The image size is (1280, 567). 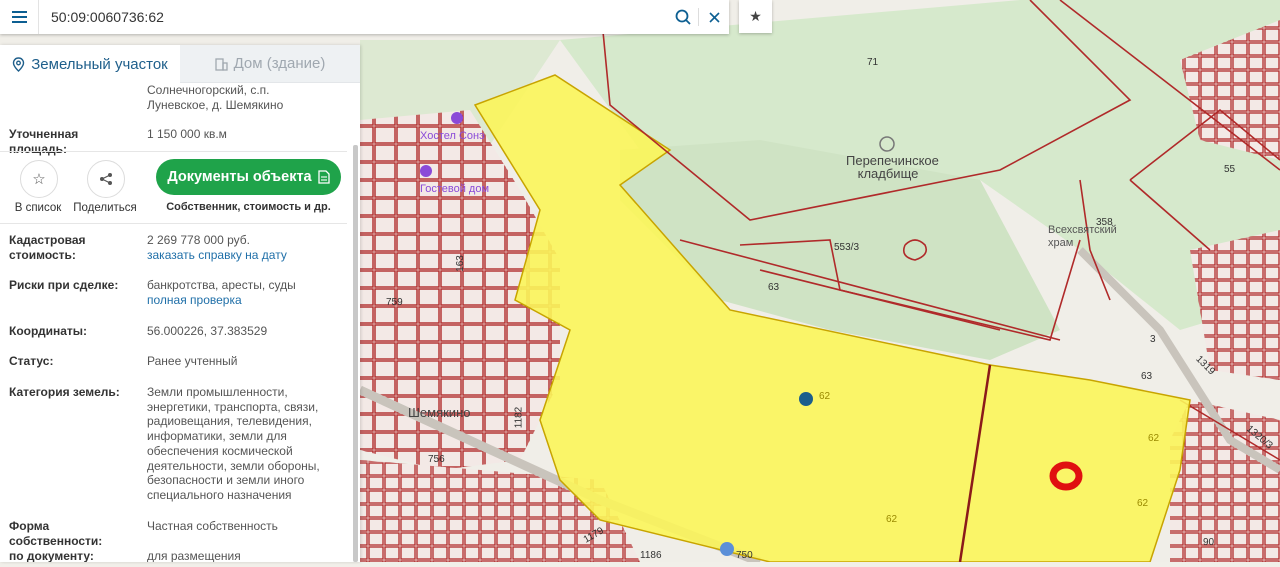 I want to click on poi-label: Гостевой дом, so click(x=455, y=189).